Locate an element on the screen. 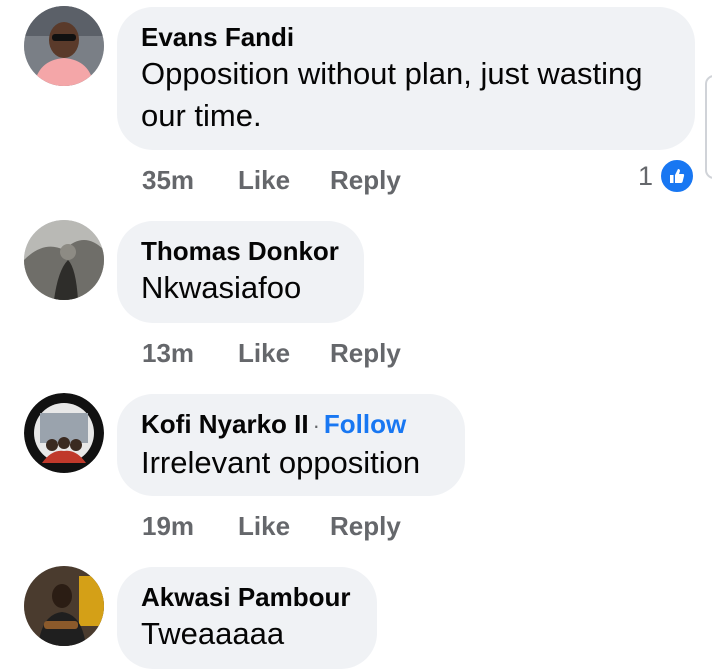  comment-bubble: Thomas Donkor Nkwasiafoo is located at coordinates (240, 272).